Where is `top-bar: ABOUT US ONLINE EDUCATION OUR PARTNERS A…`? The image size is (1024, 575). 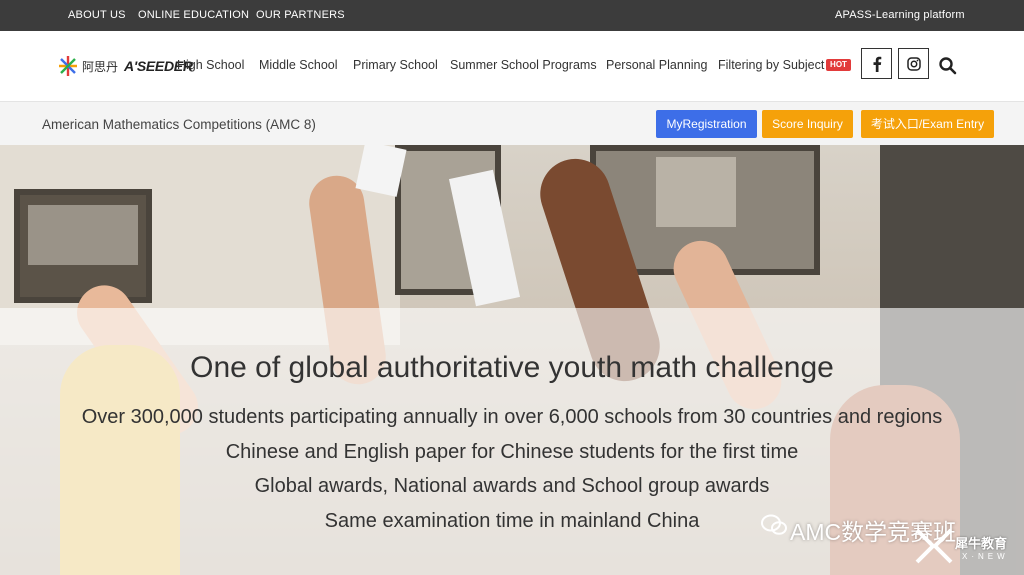
top-bar: ABOUT US ONLINE EDUCATION OUR PARTNERS A… is located at coordinates (512, 15).